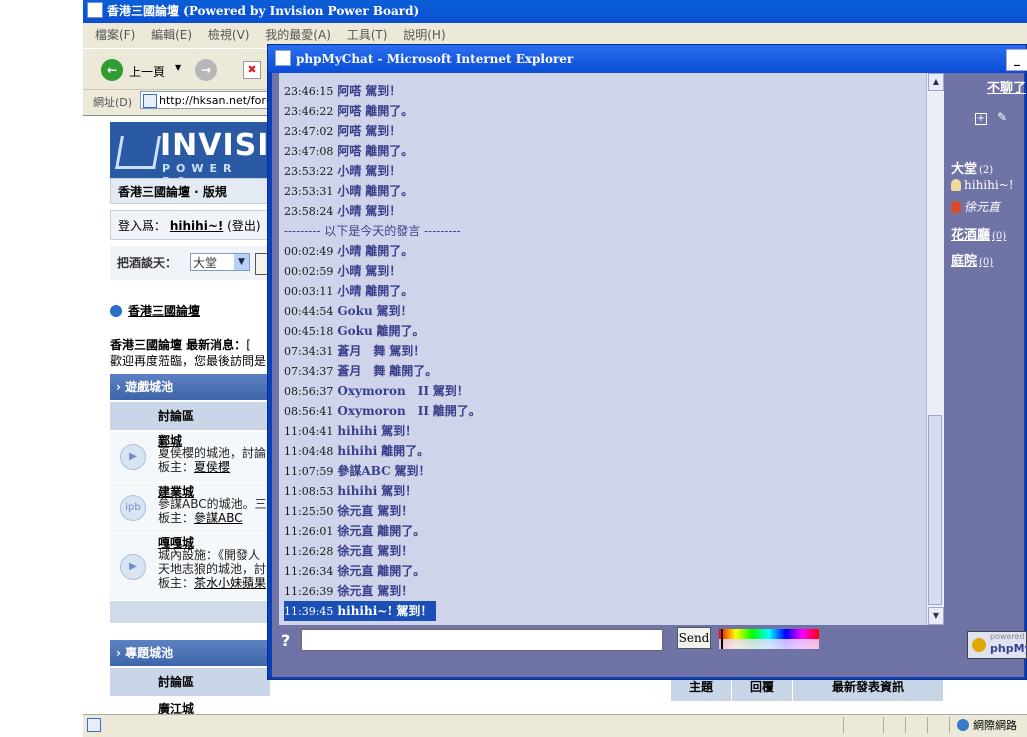  What do you see at coordinates (243, 226) in the screenshot?
I see `logout-link: (登出)` at bounding box center [243, 226].